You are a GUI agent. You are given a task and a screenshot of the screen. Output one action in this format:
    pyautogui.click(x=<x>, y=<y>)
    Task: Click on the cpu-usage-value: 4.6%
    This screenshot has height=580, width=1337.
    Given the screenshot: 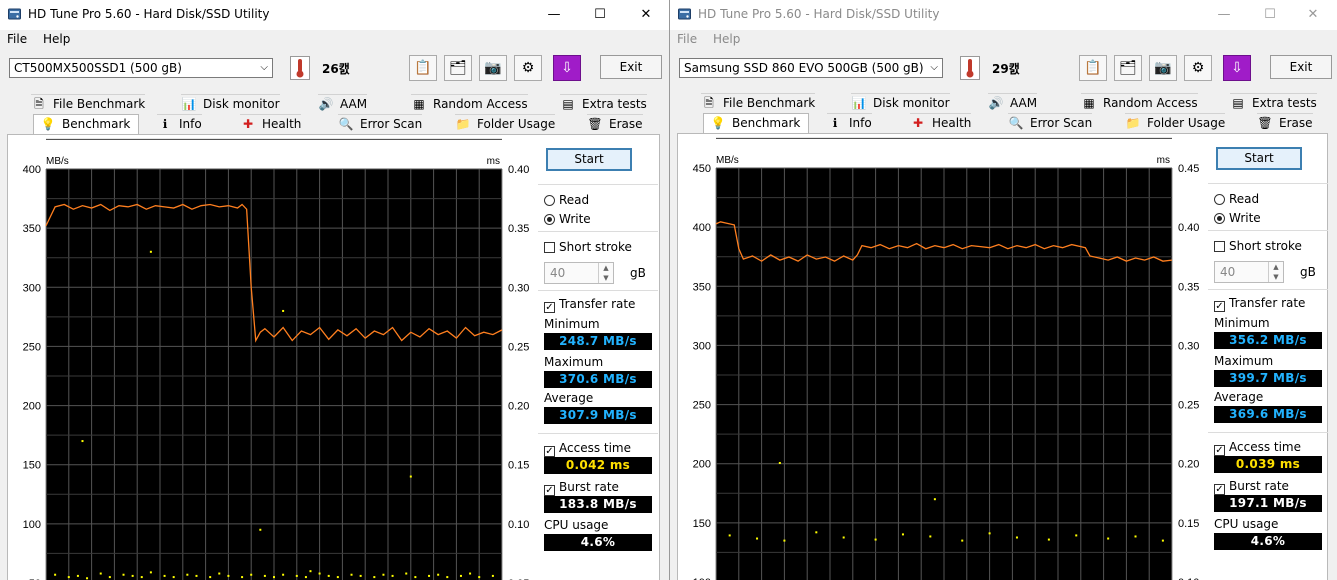 What is the action you would take?
    pyautogui.click(x=1268, y=541)
    